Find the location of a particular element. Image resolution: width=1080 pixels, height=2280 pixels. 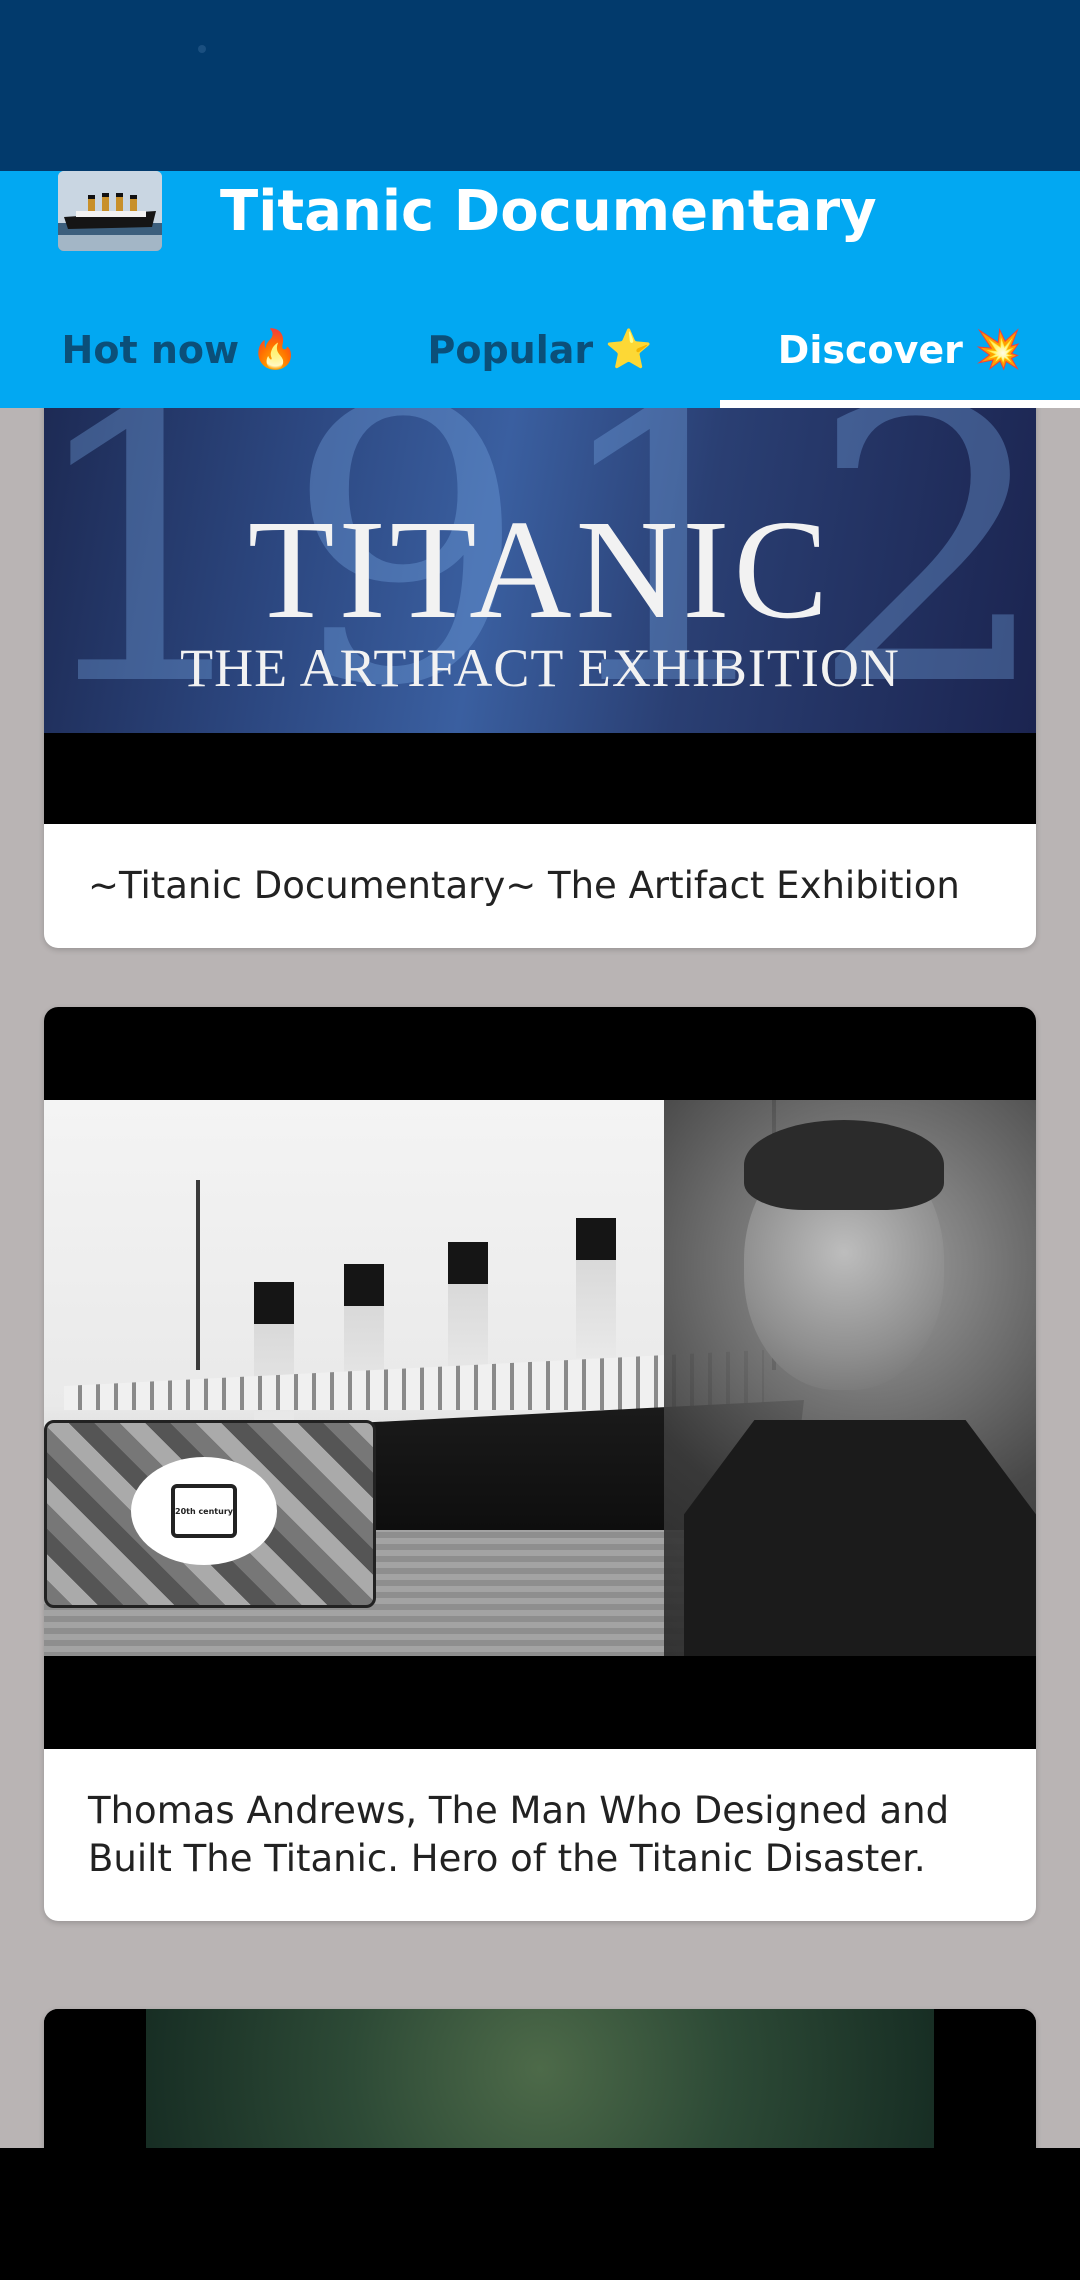

system-navigation-bar is located at coordinates (540, 2214).